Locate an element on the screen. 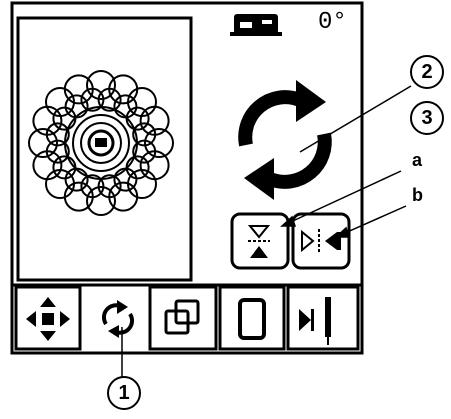 This screenshot has width=451, height=419. rotate-icon is located at coordinates (118, 319).